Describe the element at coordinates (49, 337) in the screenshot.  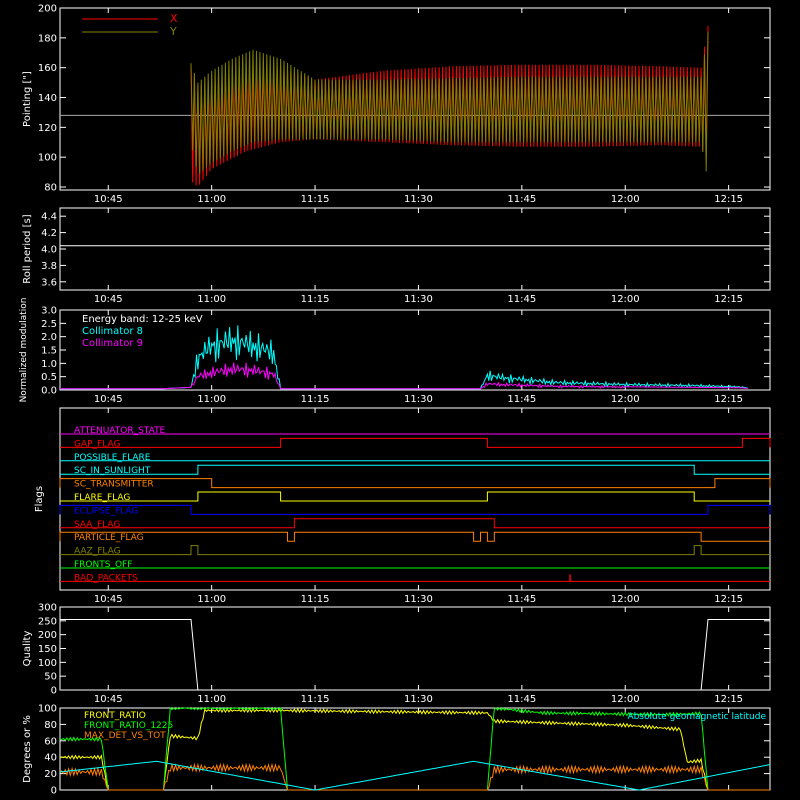
I see `y-tick-label: 2.0` at that location.